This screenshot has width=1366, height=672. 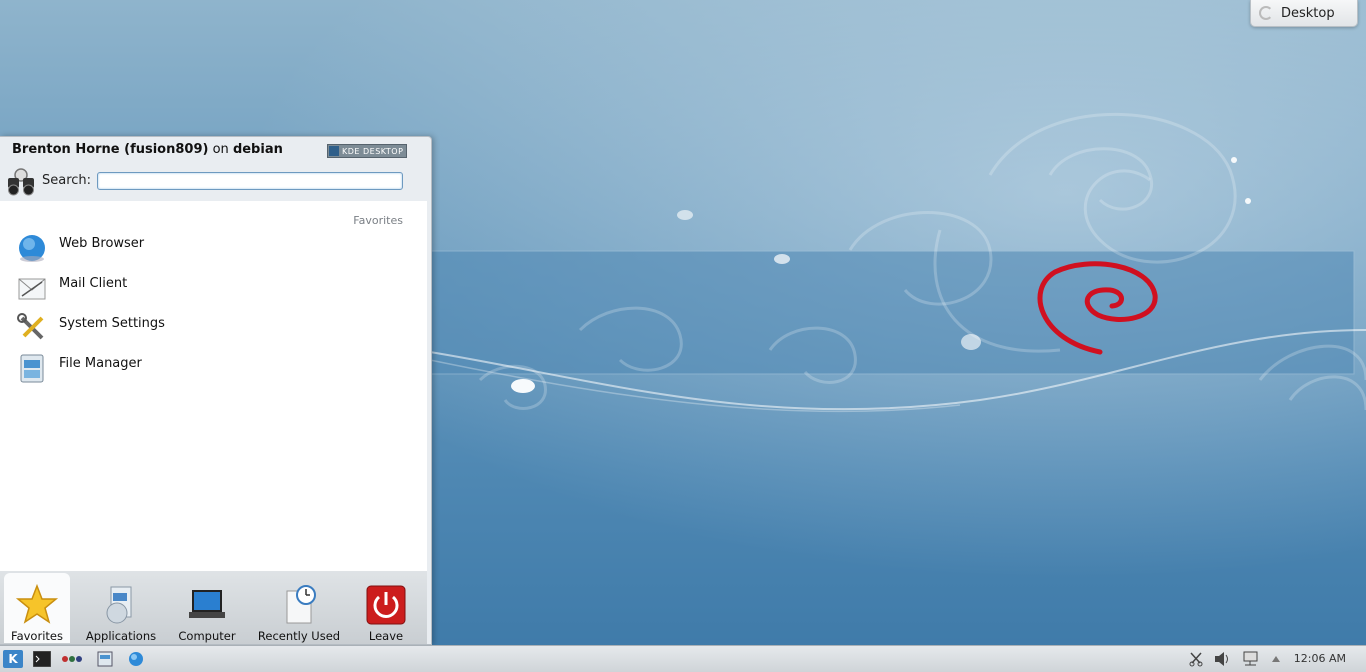 I want to click on spinner-icon, so click(x=1266, y=13).